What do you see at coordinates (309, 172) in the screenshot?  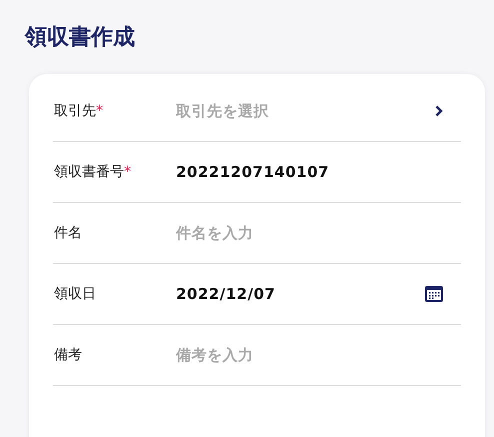 I see `input-field: 20221207140107` at bounding box center [309, 172].